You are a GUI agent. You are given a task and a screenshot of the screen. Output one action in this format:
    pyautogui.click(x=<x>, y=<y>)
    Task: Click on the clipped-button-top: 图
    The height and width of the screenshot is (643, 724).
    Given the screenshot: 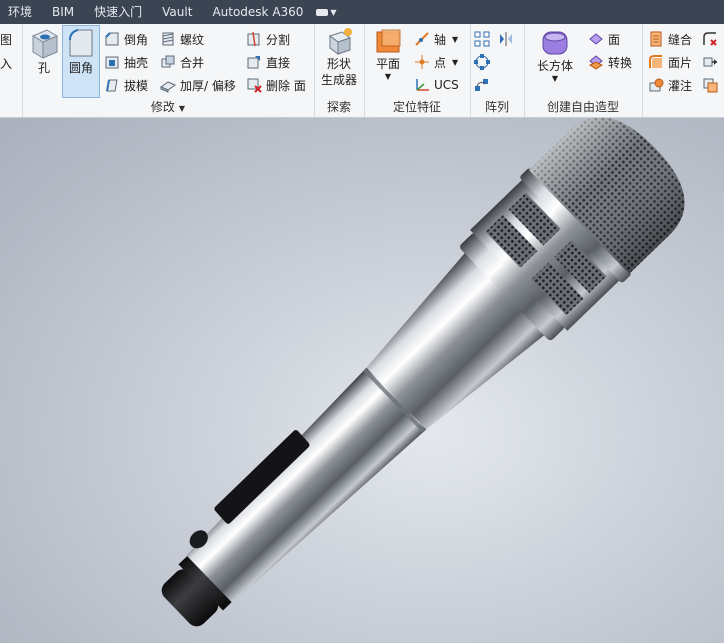 What is the action you would take?
    pyautogui.click(x=6, y=39)
    